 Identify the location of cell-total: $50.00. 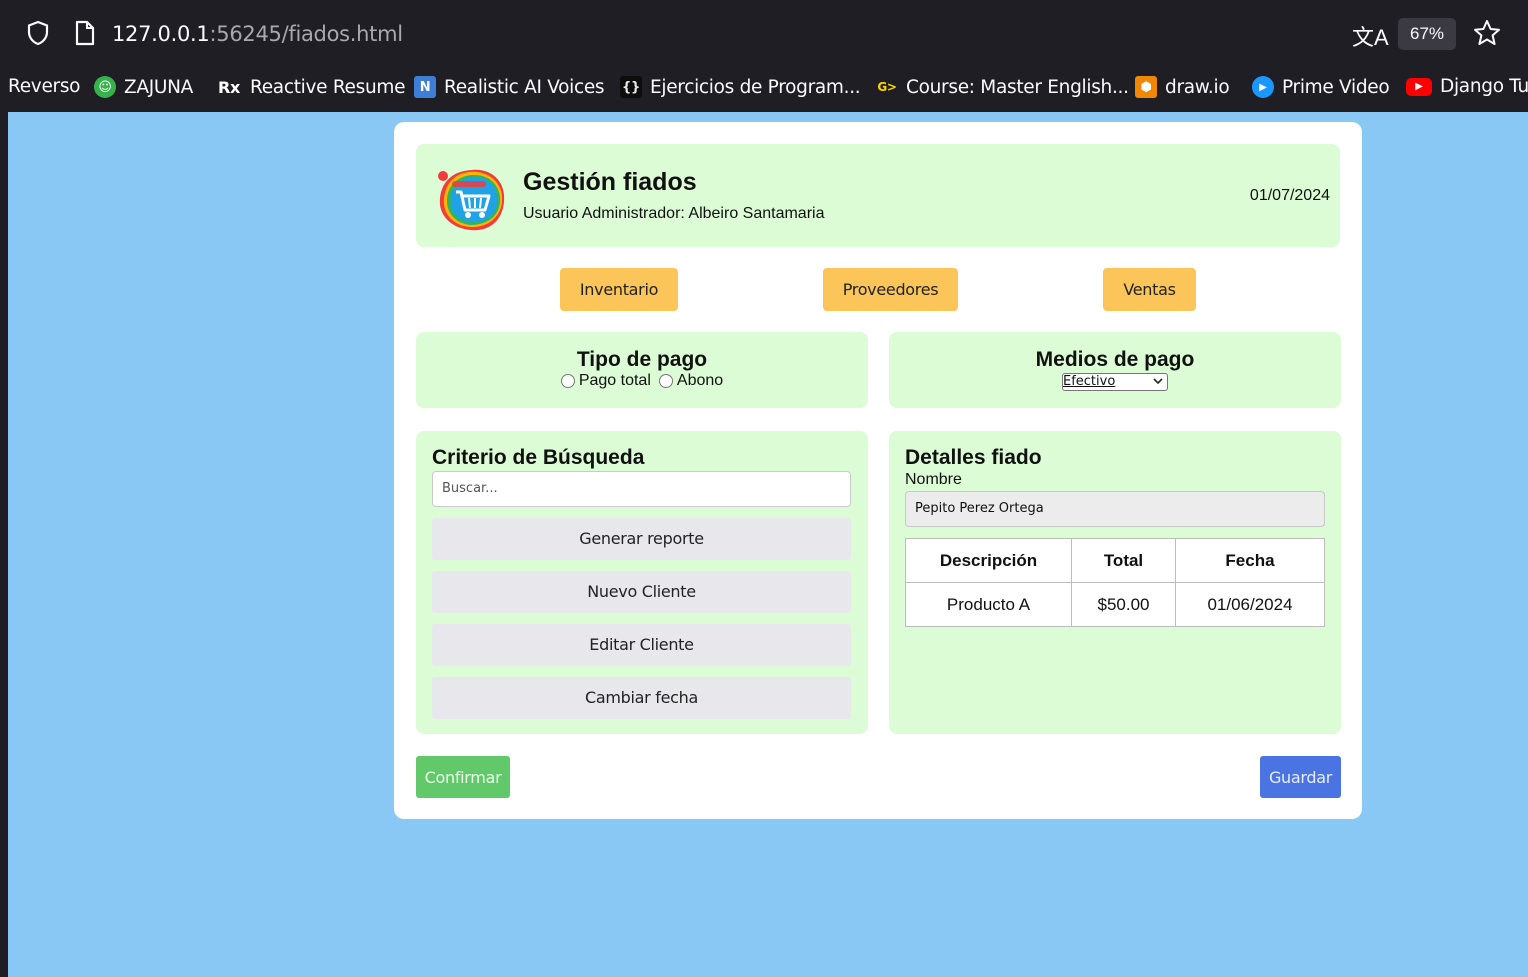
(1123, 604).